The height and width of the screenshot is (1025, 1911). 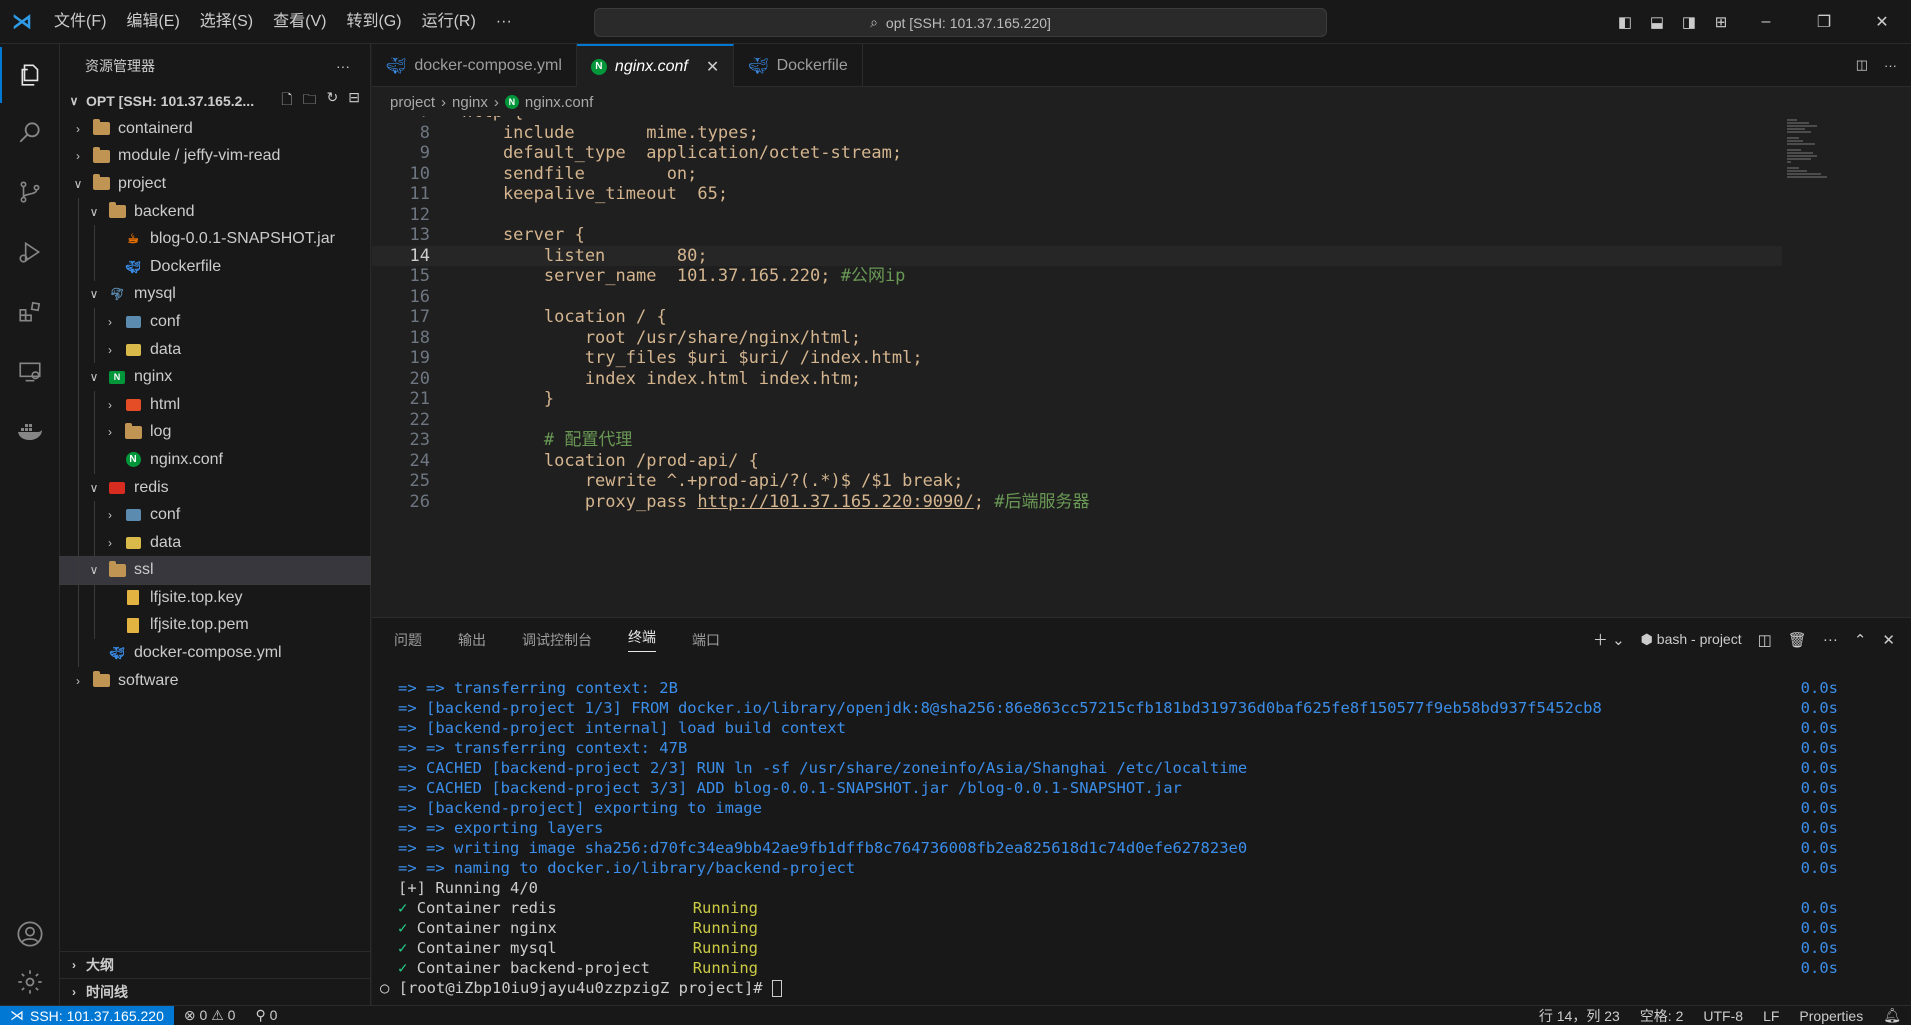 I want to click on outline-section: › 大纲, so click(x=215, y=964).